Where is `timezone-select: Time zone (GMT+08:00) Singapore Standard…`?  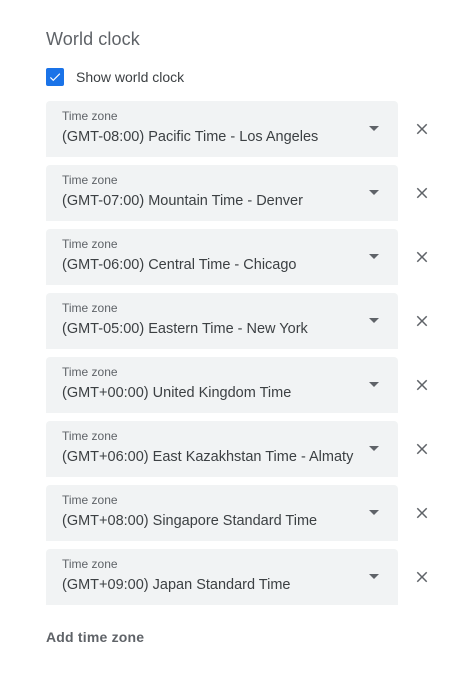
timezone-select: Time zone (GMT+08:00) Singapore Standard… is located at coordinates (222, 513).